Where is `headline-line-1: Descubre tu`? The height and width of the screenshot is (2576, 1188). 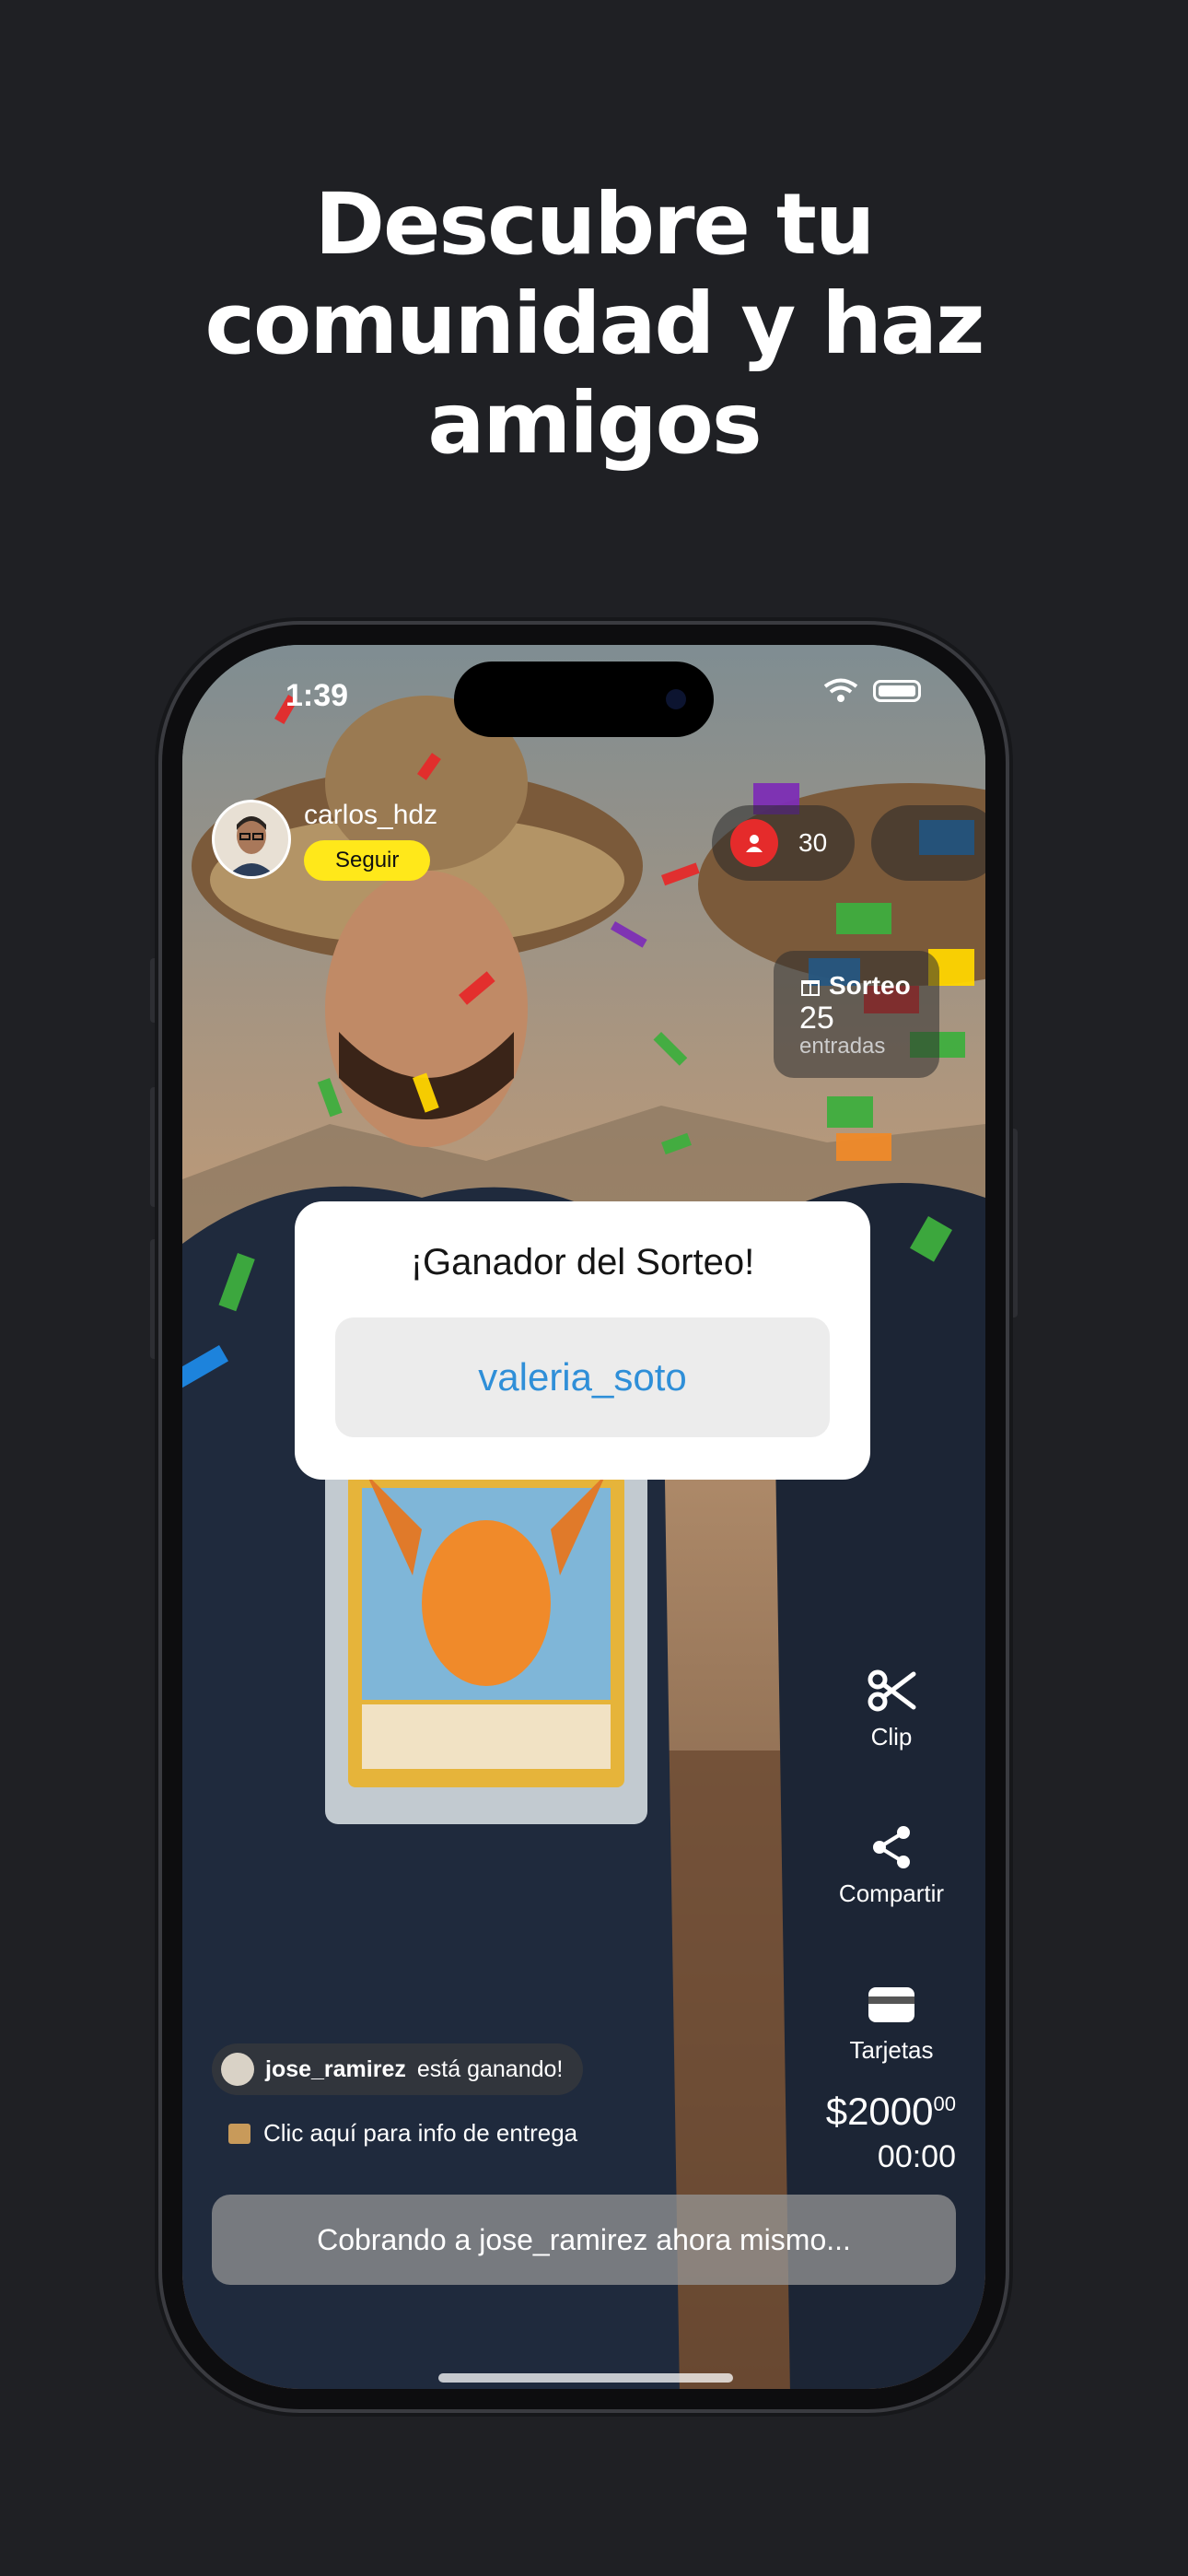
headline-line-1: Descubre tu is located at coordinates (595, 224).